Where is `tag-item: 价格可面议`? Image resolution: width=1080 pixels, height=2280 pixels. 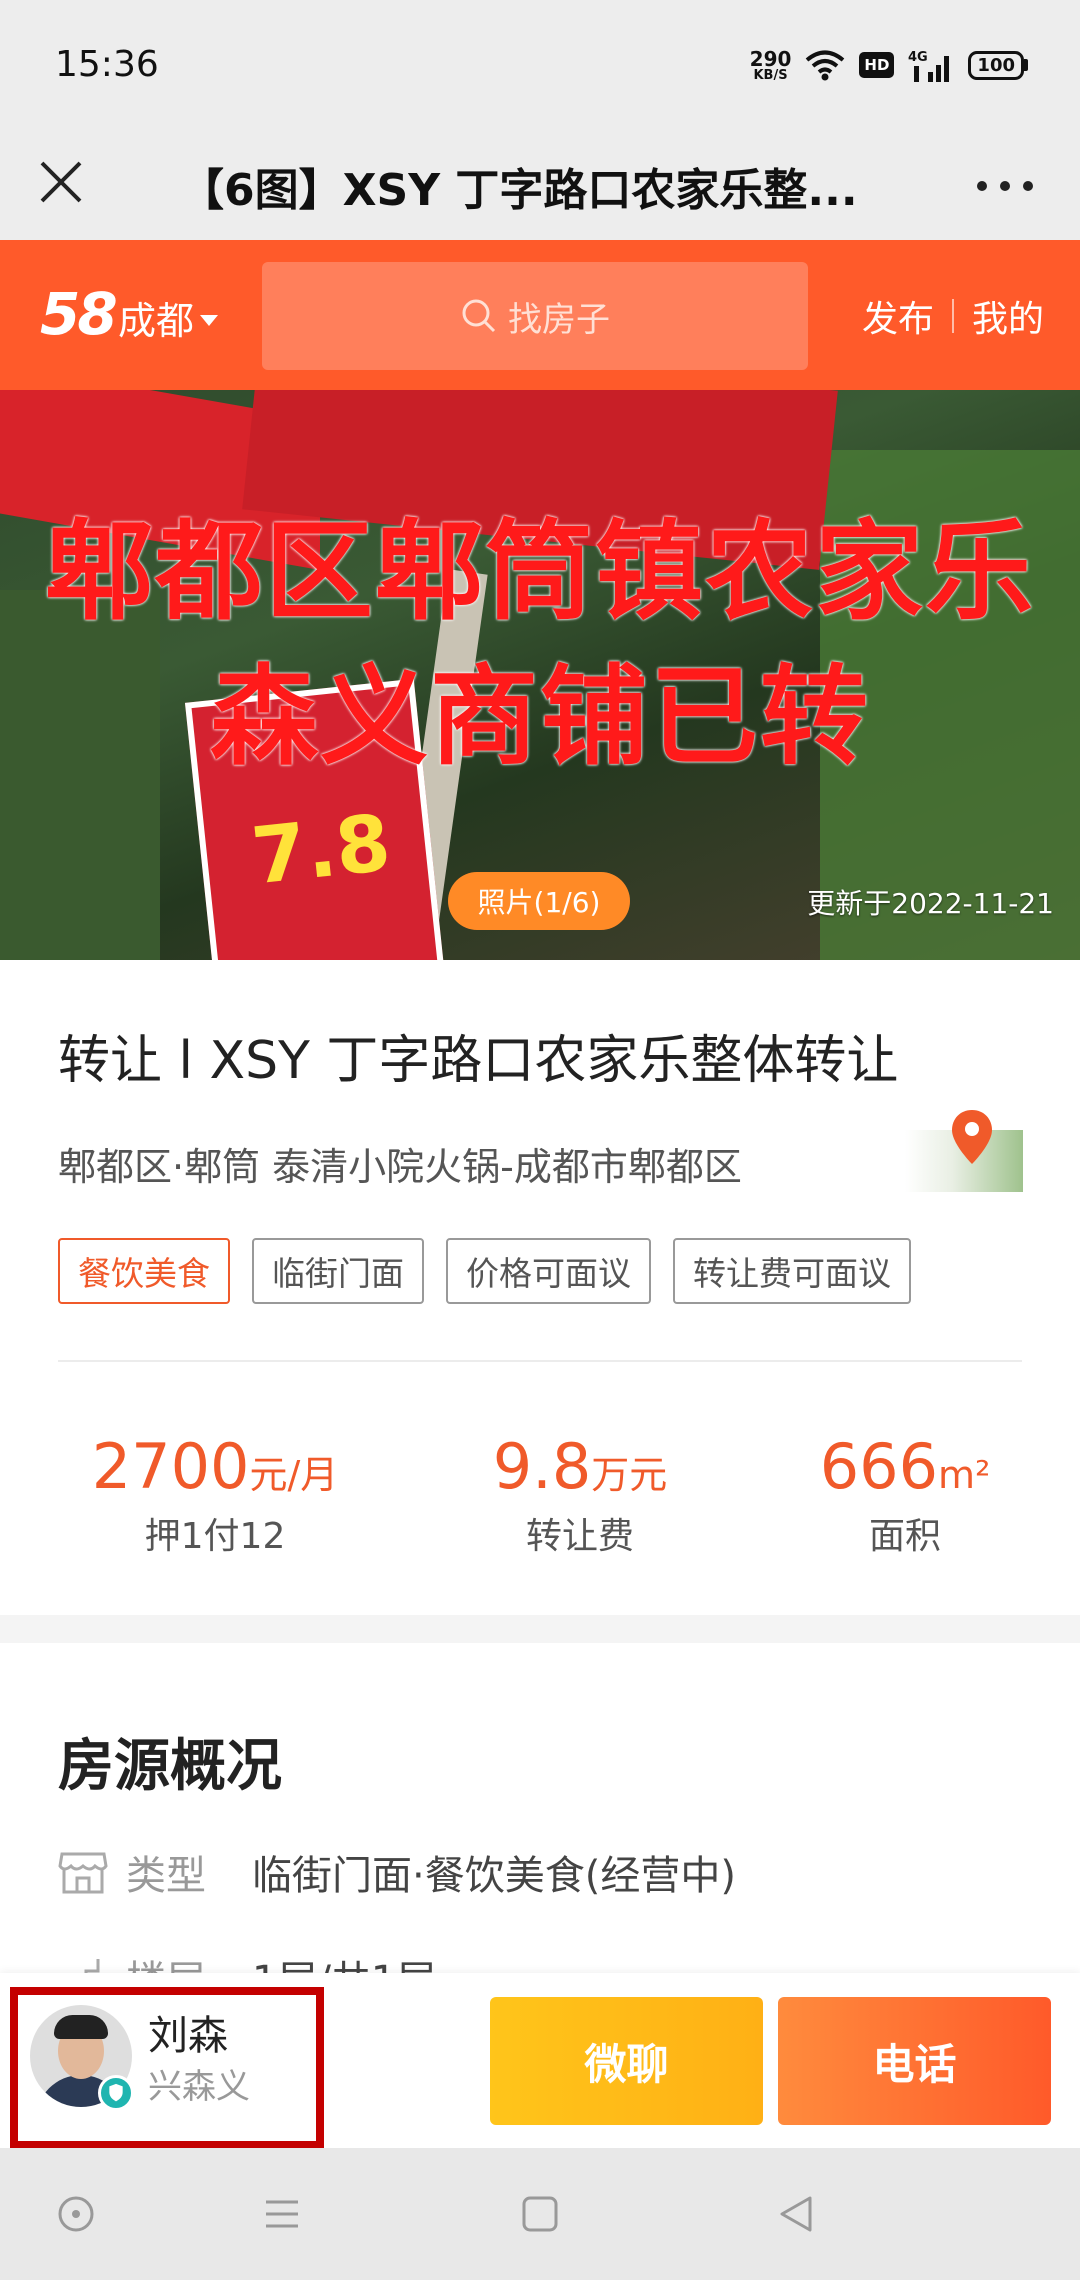 tag-item: 价格可面议 is located at coordinates (548, 1271).